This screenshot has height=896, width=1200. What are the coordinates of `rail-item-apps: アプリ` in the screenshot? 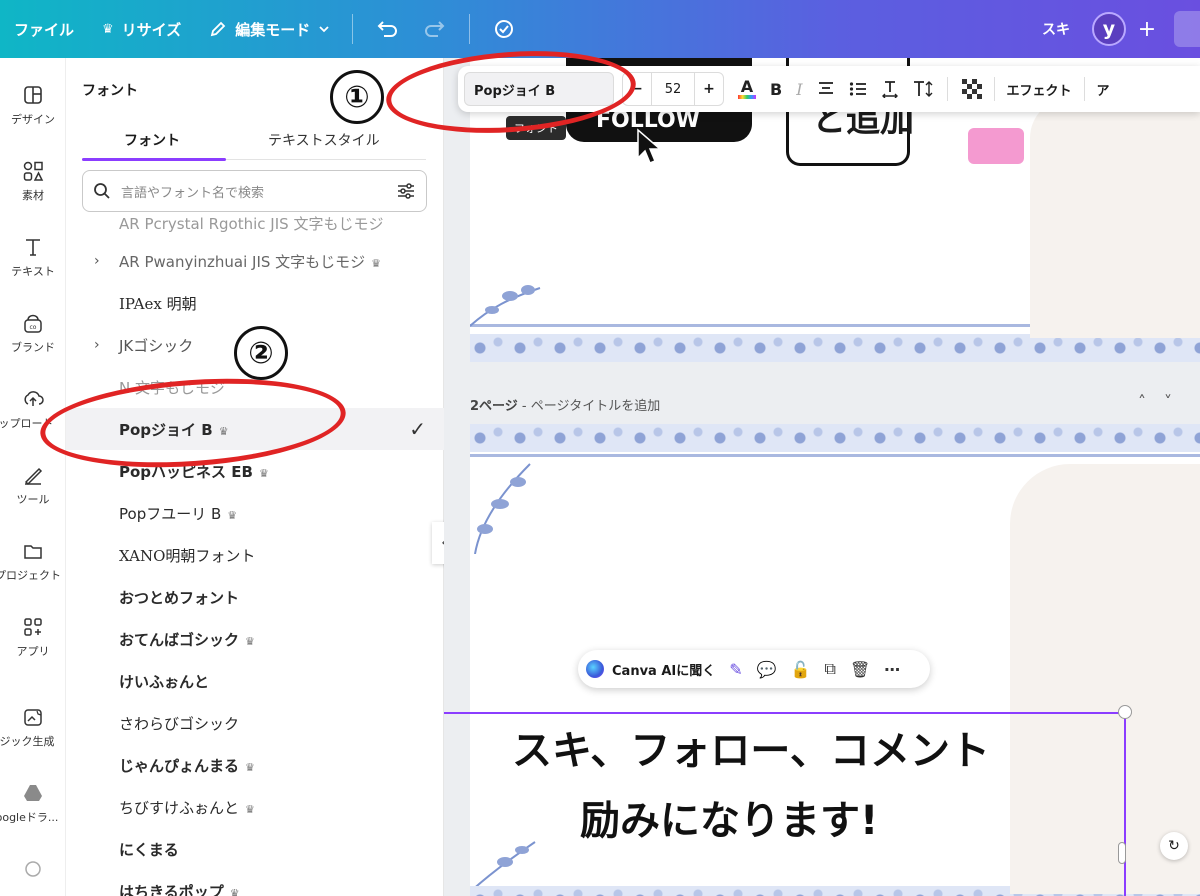 It's located at (33, 637).